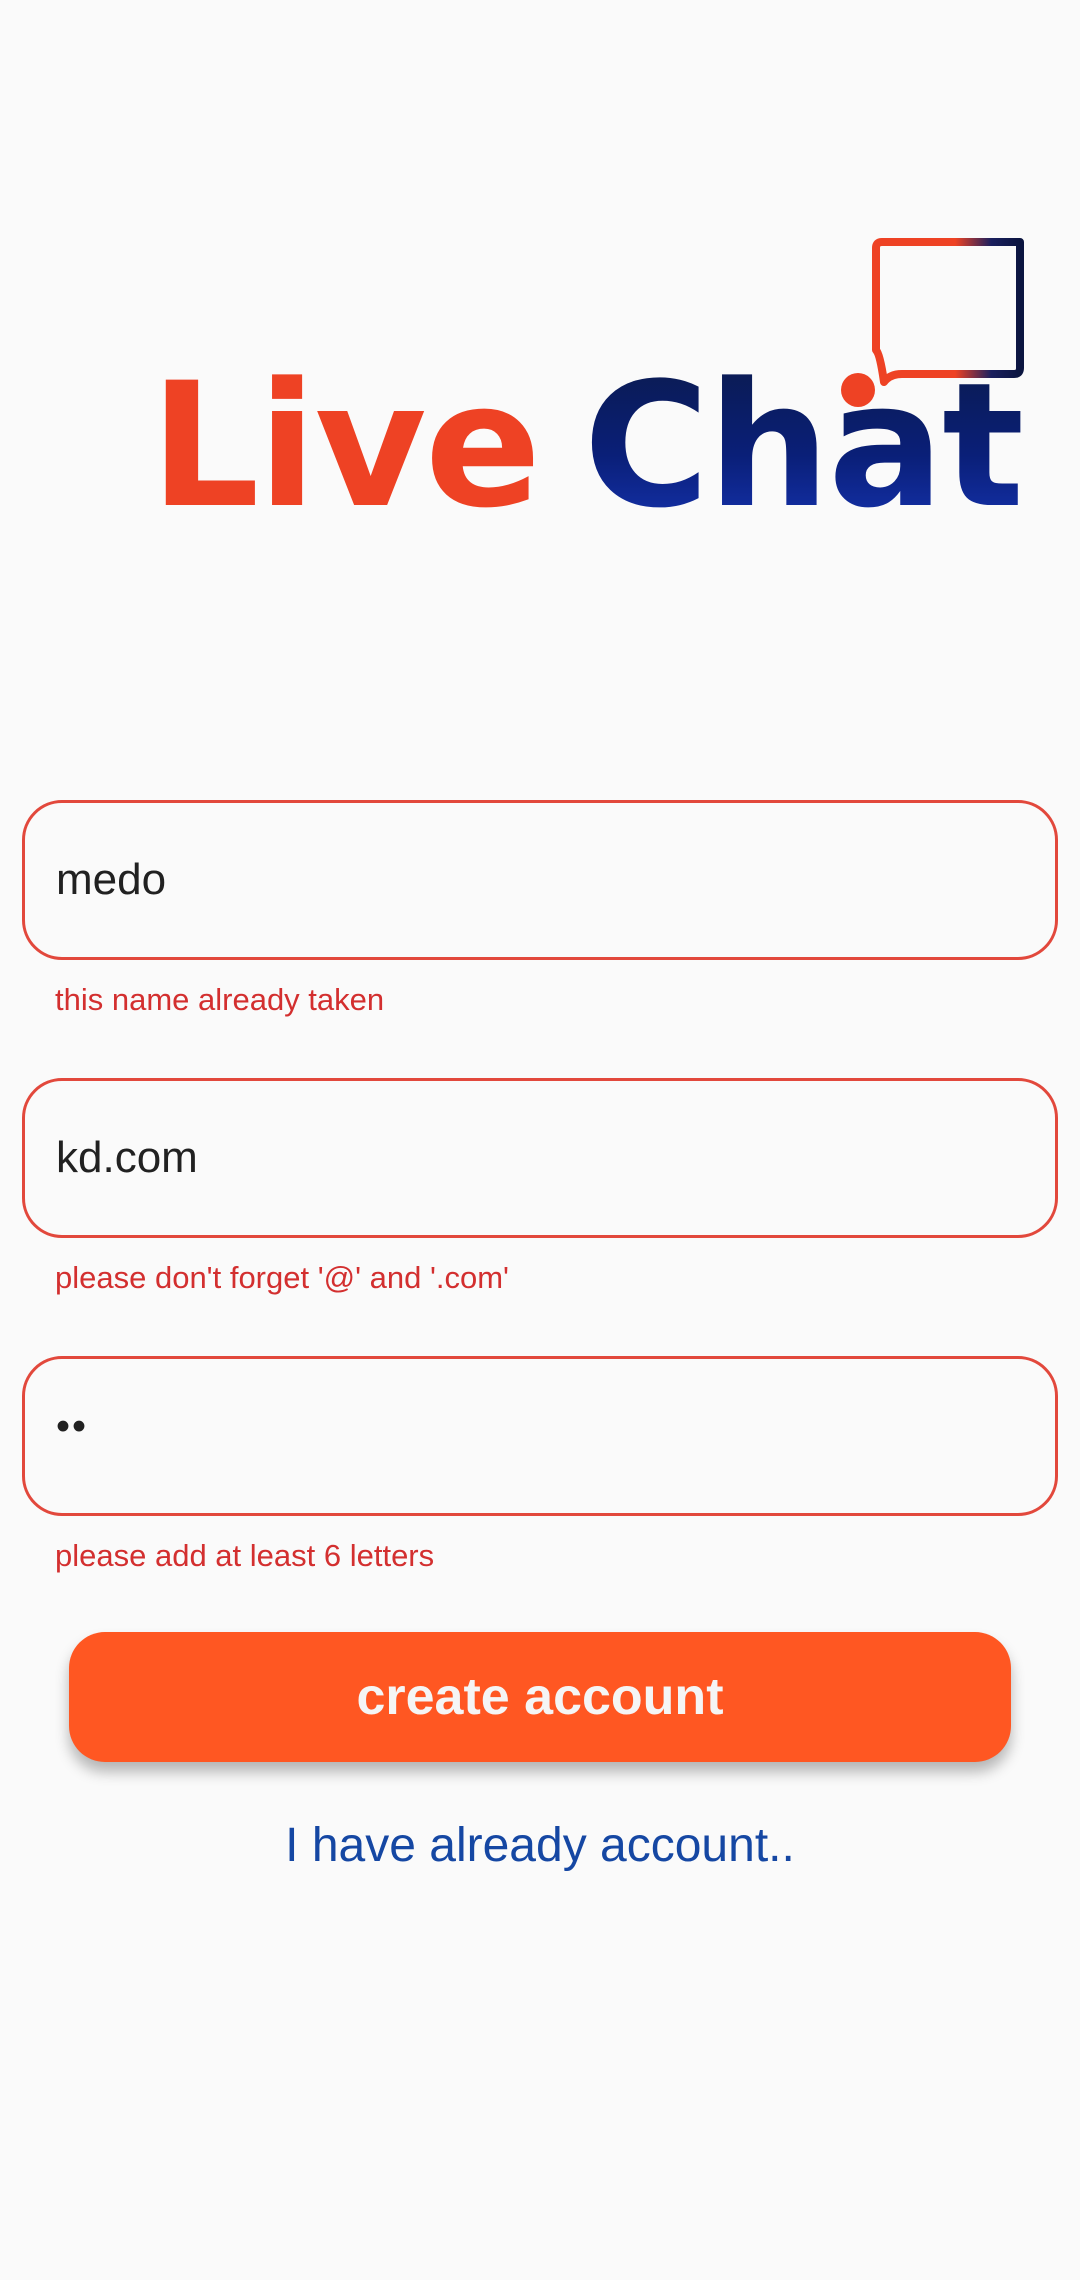  Describe the element at coordinates (540, 880) in the screenshot. I see `name-field: medo` at that location.